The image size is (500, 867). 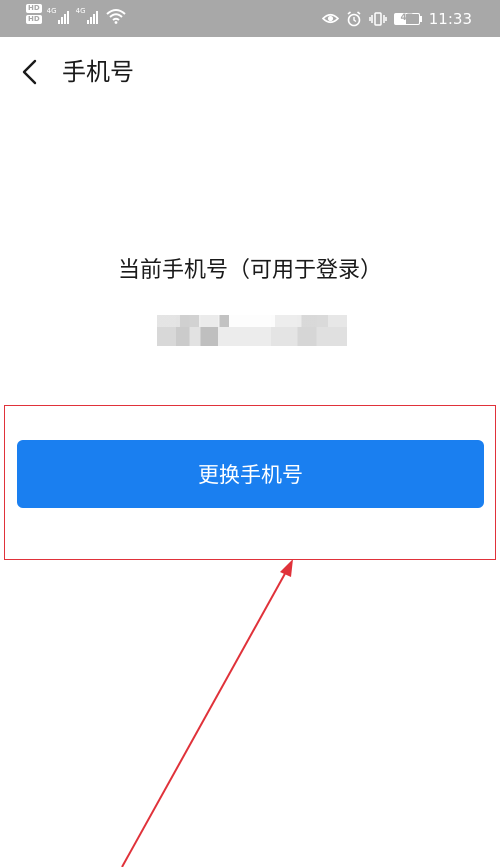 I want to click on back-button, so click(x=31, y=72).